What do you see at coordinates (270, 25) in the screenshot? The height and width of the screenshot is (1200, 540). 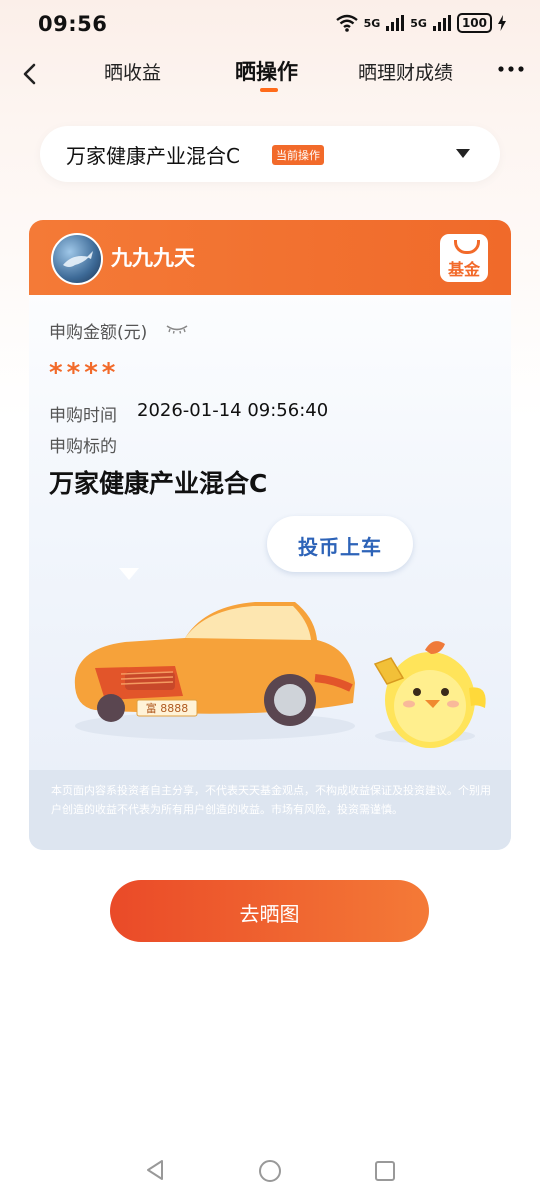 I see `status-bar: 09:56 5G 5G 100` at bounding box center [270, 25].